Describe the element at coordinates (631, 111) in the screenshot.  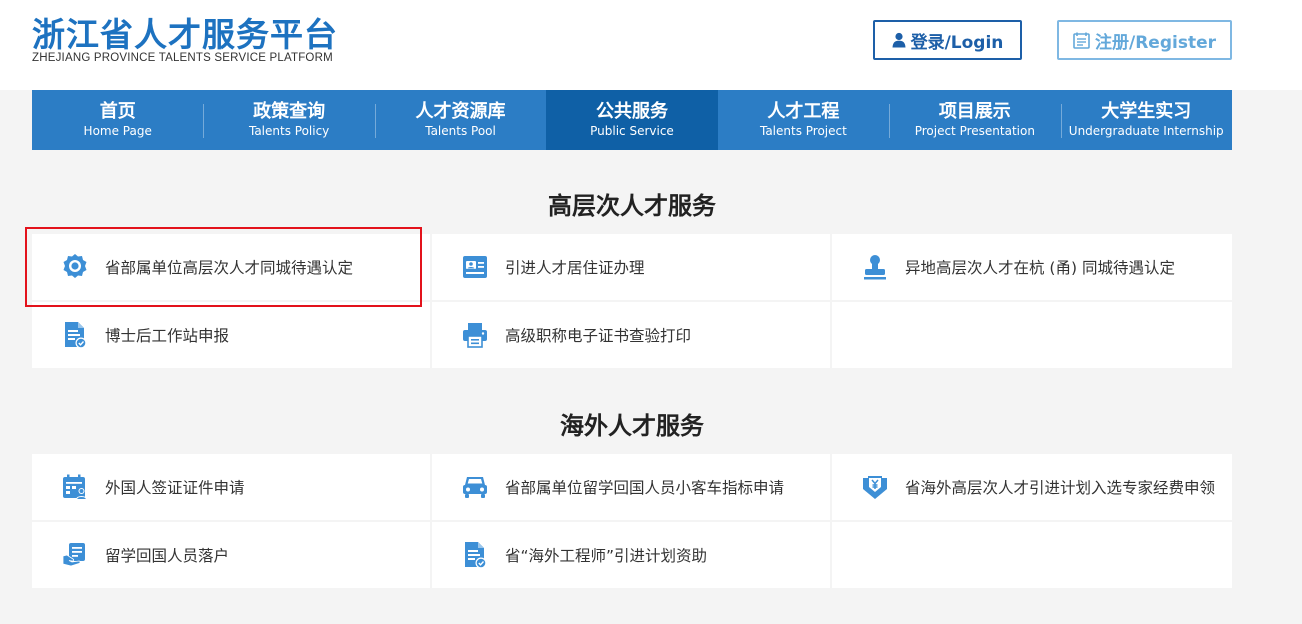
I see `nav-item-label: 公共服务` at that location.